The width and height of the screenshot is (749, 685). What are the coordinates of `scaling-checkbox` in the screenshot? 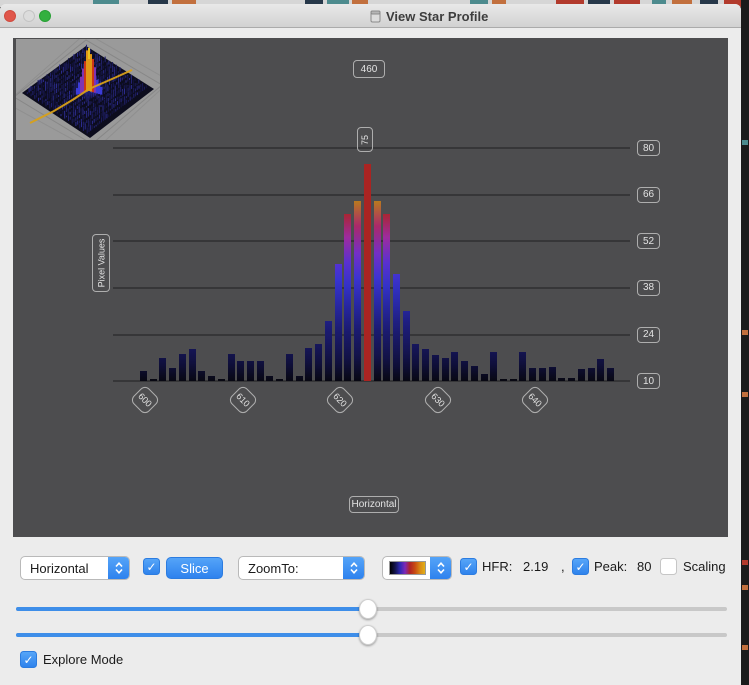 It's located at (668, 566).